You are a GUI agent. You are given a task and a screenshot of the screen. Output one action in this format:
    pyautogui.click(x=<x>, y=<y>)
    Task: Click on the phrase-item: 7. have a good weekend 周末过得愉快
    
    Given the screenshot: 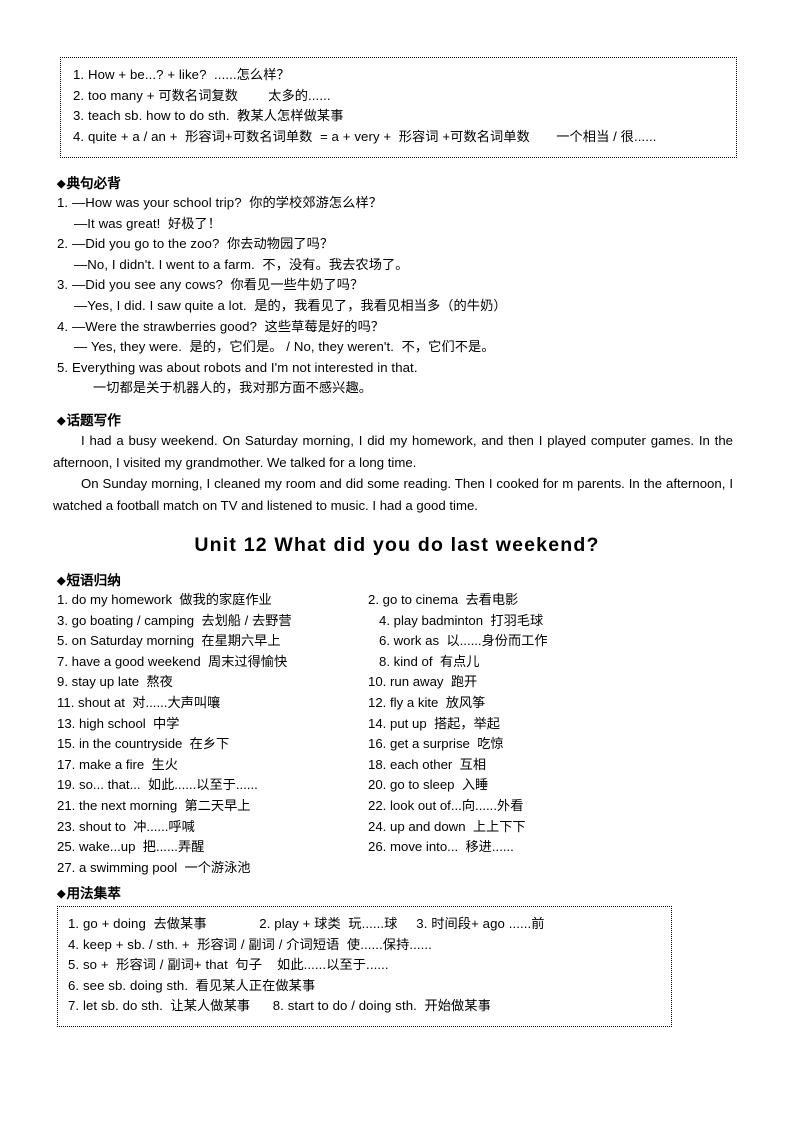 What is the action you would take?
    pyautogui.click(x=172, y=661)
    